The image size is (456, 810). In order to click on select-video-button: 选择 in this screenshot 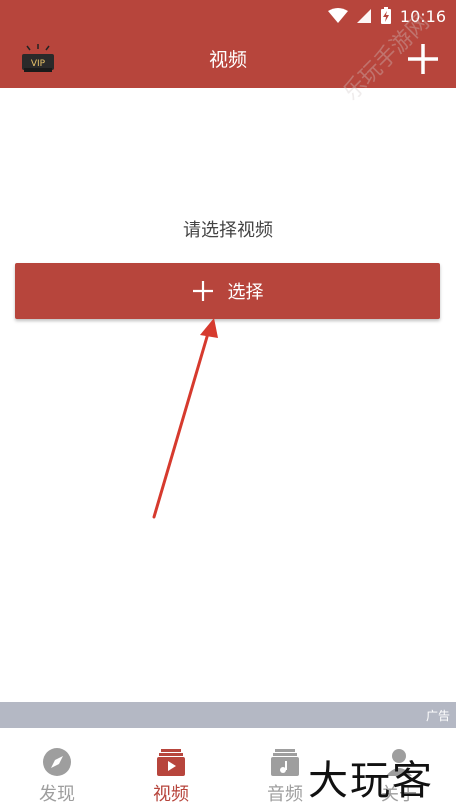, I will do `click(227, 291)`.